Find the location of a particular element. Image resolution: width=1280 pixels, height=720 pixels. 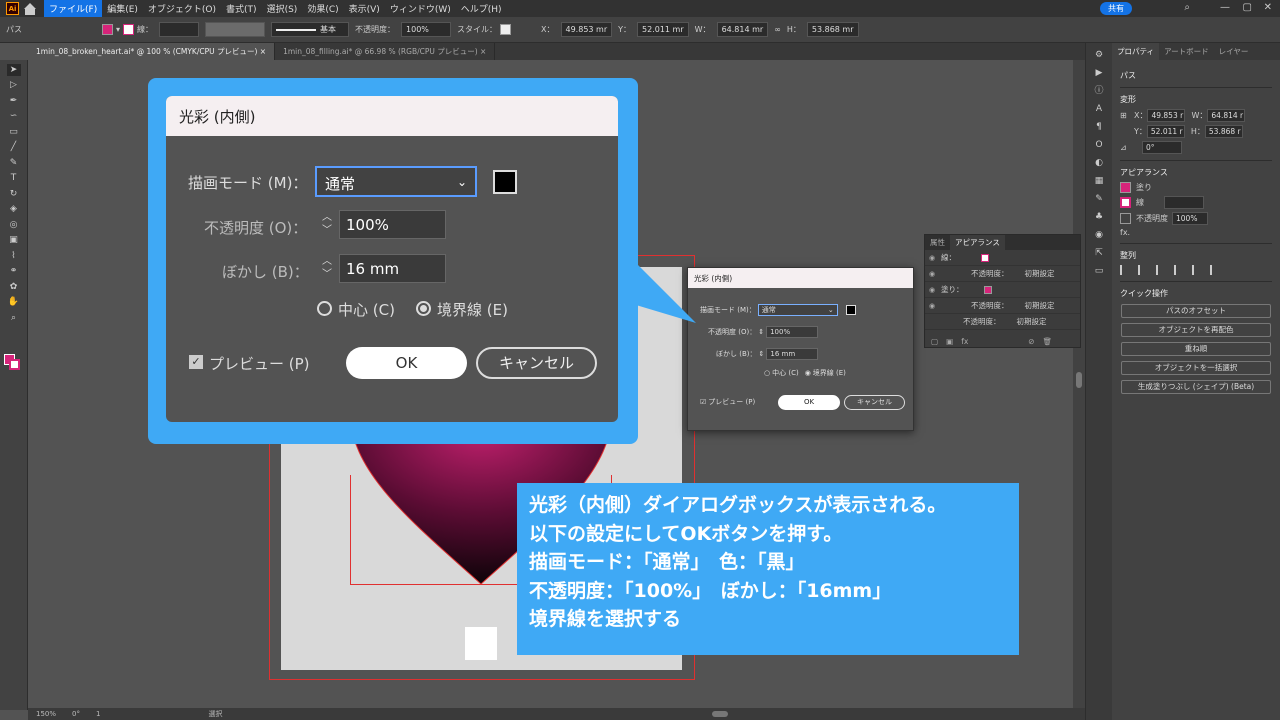

zoom-edge-radio is located at coordinates (423, 308).